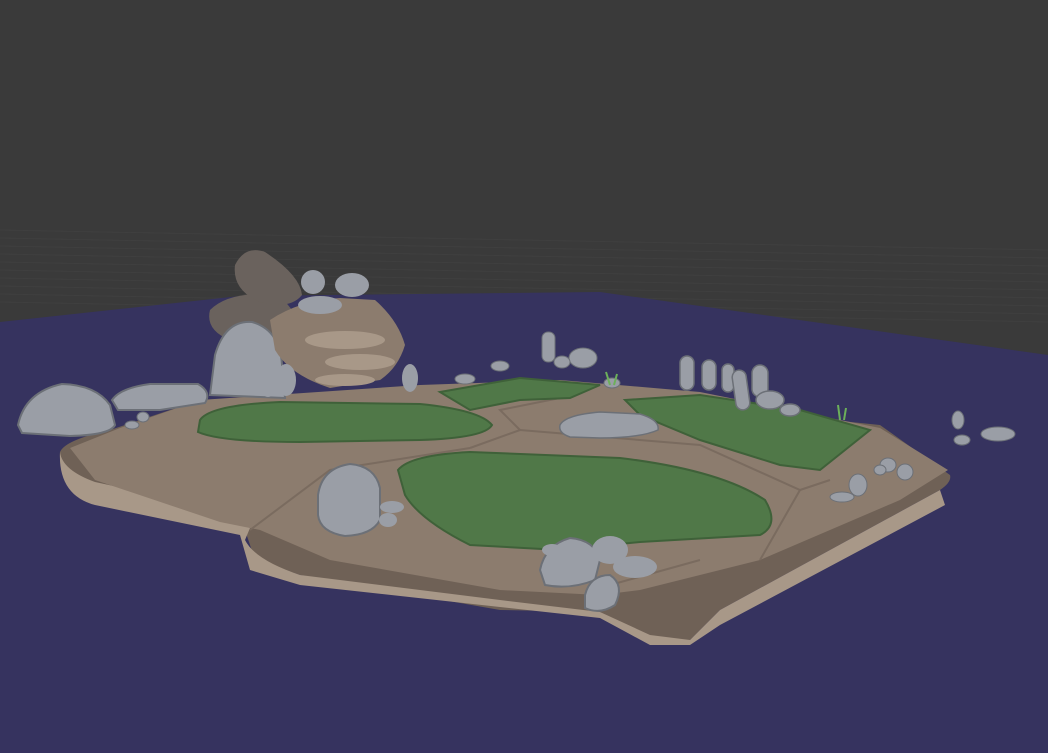 This screenshot has height=753, width=1048. I want to click on flat-stone-slab, so click(608, 425).